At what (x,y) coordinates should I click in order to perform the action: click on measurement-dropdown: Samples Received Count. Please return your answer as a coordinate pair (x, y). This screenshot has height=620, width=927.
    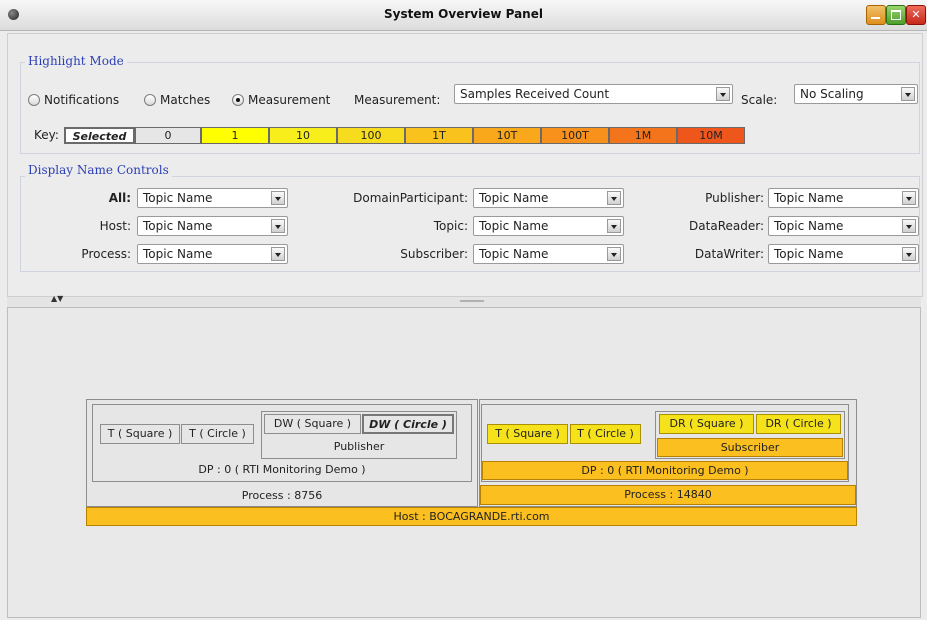
    Looking at the image, I should click on (593, 94).